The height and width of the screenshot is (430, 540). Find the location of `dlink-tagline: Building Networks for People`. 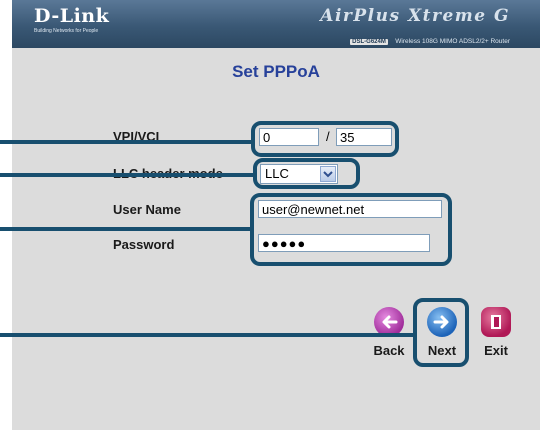

dlink-tagline: Building Networks for People is located at coordinates (66, 31).